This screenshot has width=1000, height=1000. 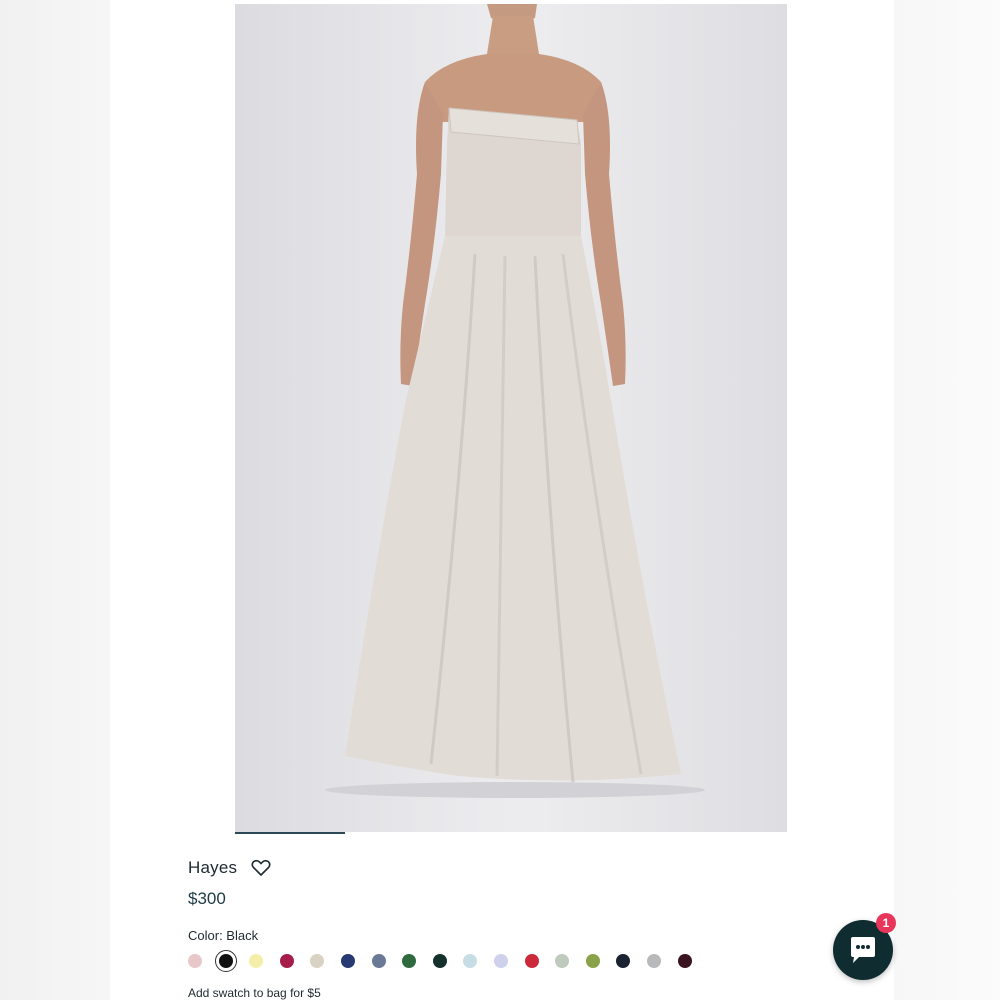 What do you see at coordinates (886, 923) in the screenshot?
I see `chat-notification-badge: 1` at bounding box center [886, 923].